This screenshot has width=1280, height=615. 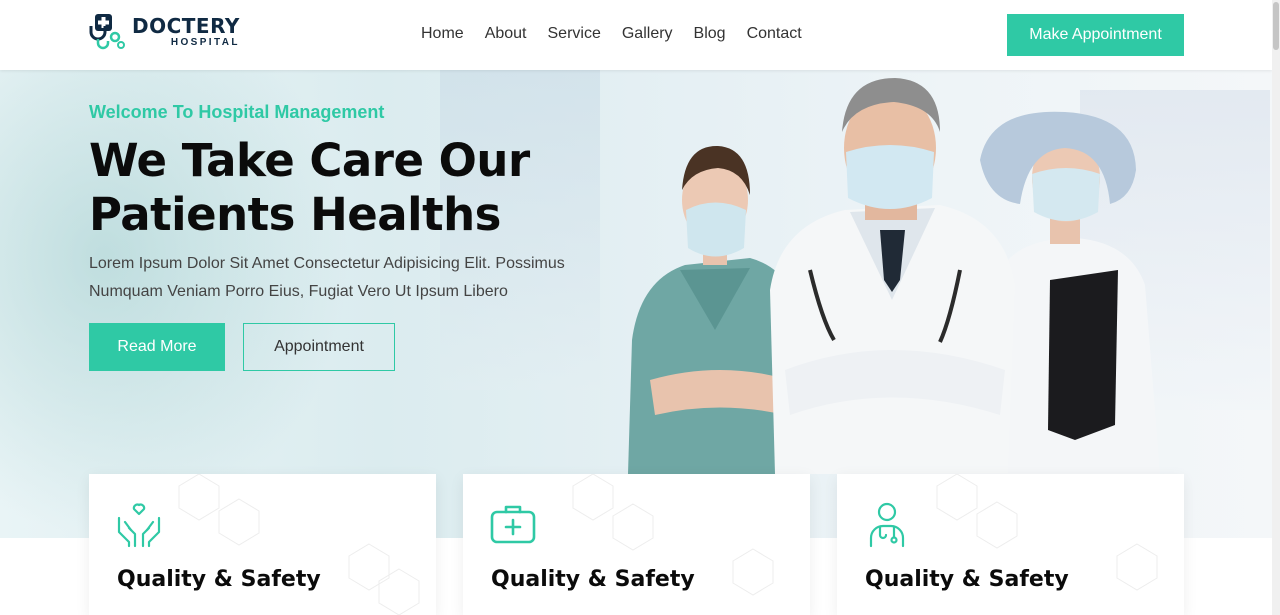 I want to click on stethoscope-cross-logo-icon, so click(x=107, y=32).